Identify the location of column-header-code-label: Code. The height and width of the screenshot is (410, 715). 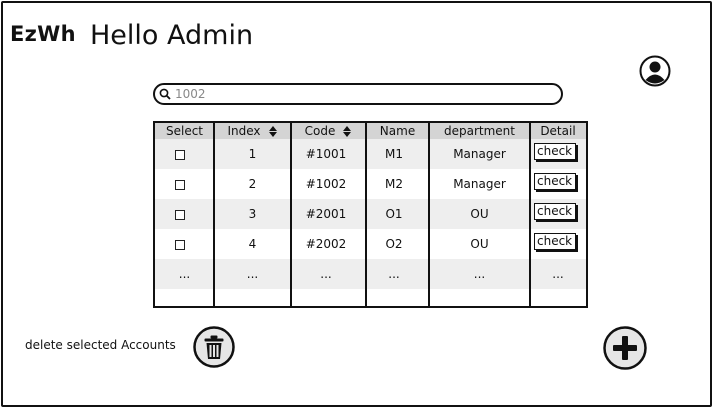
(320, 131).